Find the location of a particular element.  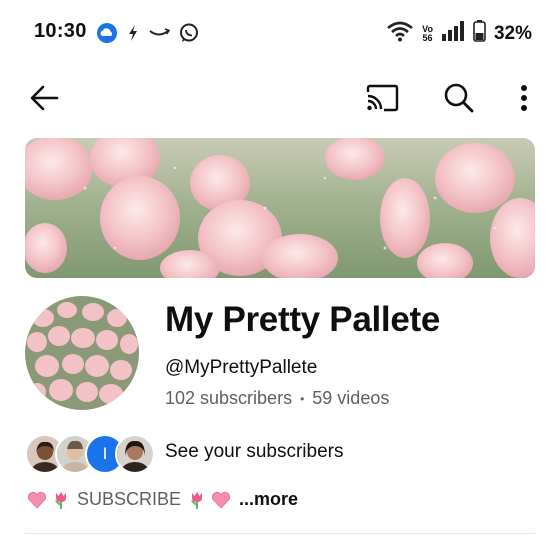

signal-icon is located at coordinates (453, 33).